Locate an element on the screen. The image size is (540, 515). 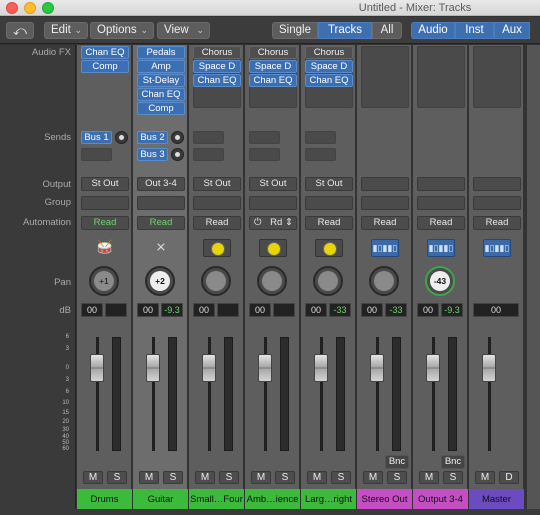
tab-tracks: Tracks is located at coordinates (345, 30).